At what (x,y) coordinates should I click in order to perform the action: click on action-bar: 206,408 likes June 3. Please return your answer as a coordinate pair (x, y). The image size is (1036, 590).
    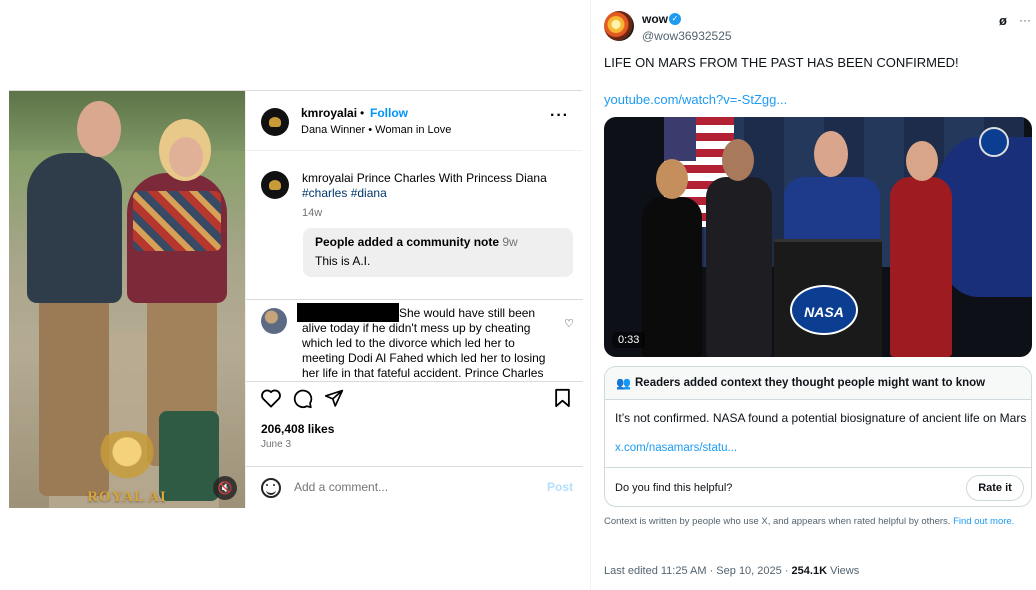
    Looking at the image, I should click on (414, 424).